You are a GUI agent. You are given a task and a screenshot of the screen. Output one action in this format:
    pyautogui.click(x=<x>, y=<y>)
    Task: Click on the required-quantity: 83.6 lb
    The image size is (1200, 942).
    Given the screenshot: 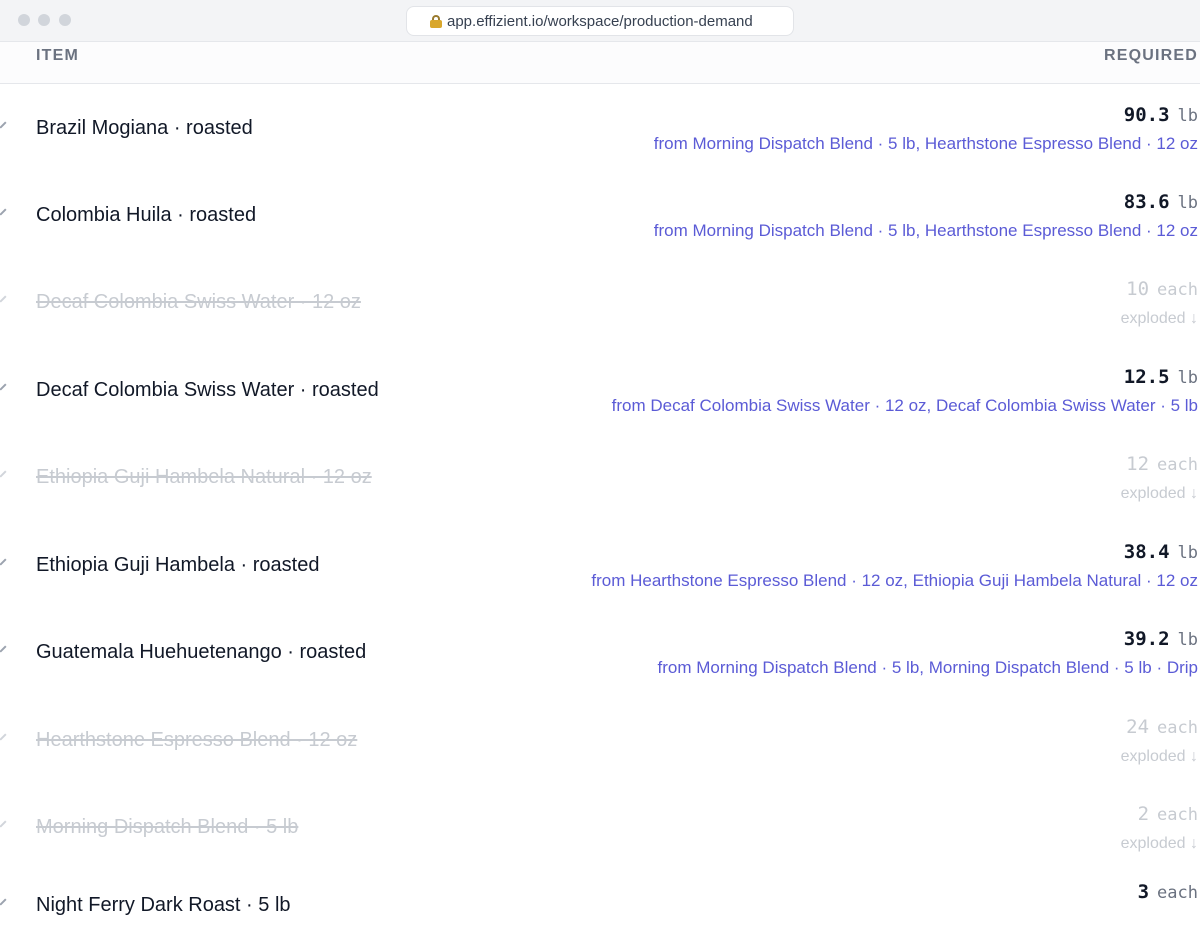 What is the action you would take?
    pyautogui.click(x=1161, y=202)
    